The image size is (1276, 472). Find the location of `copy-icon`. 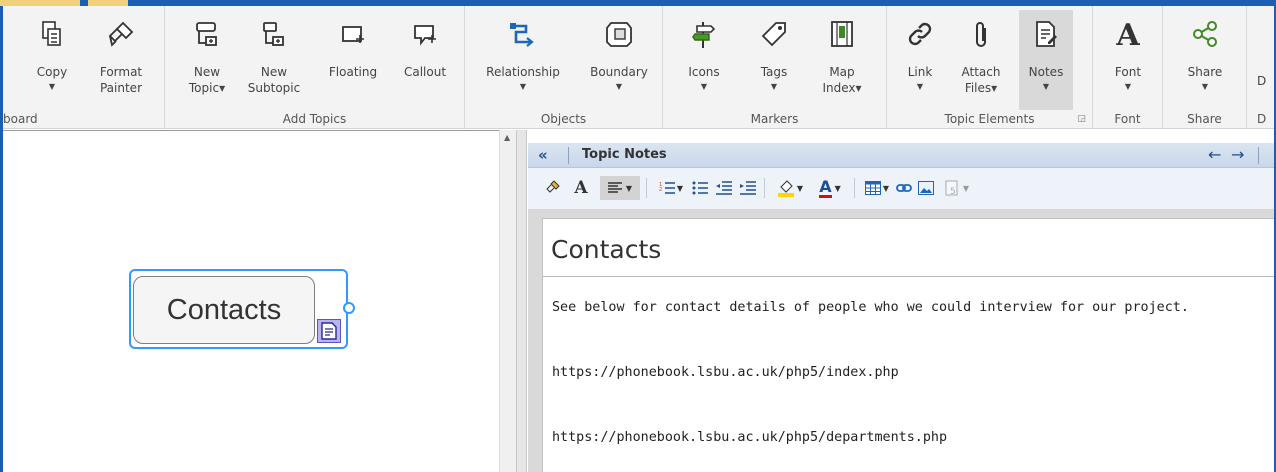

copy-icon is located at coordinates (51, 33).